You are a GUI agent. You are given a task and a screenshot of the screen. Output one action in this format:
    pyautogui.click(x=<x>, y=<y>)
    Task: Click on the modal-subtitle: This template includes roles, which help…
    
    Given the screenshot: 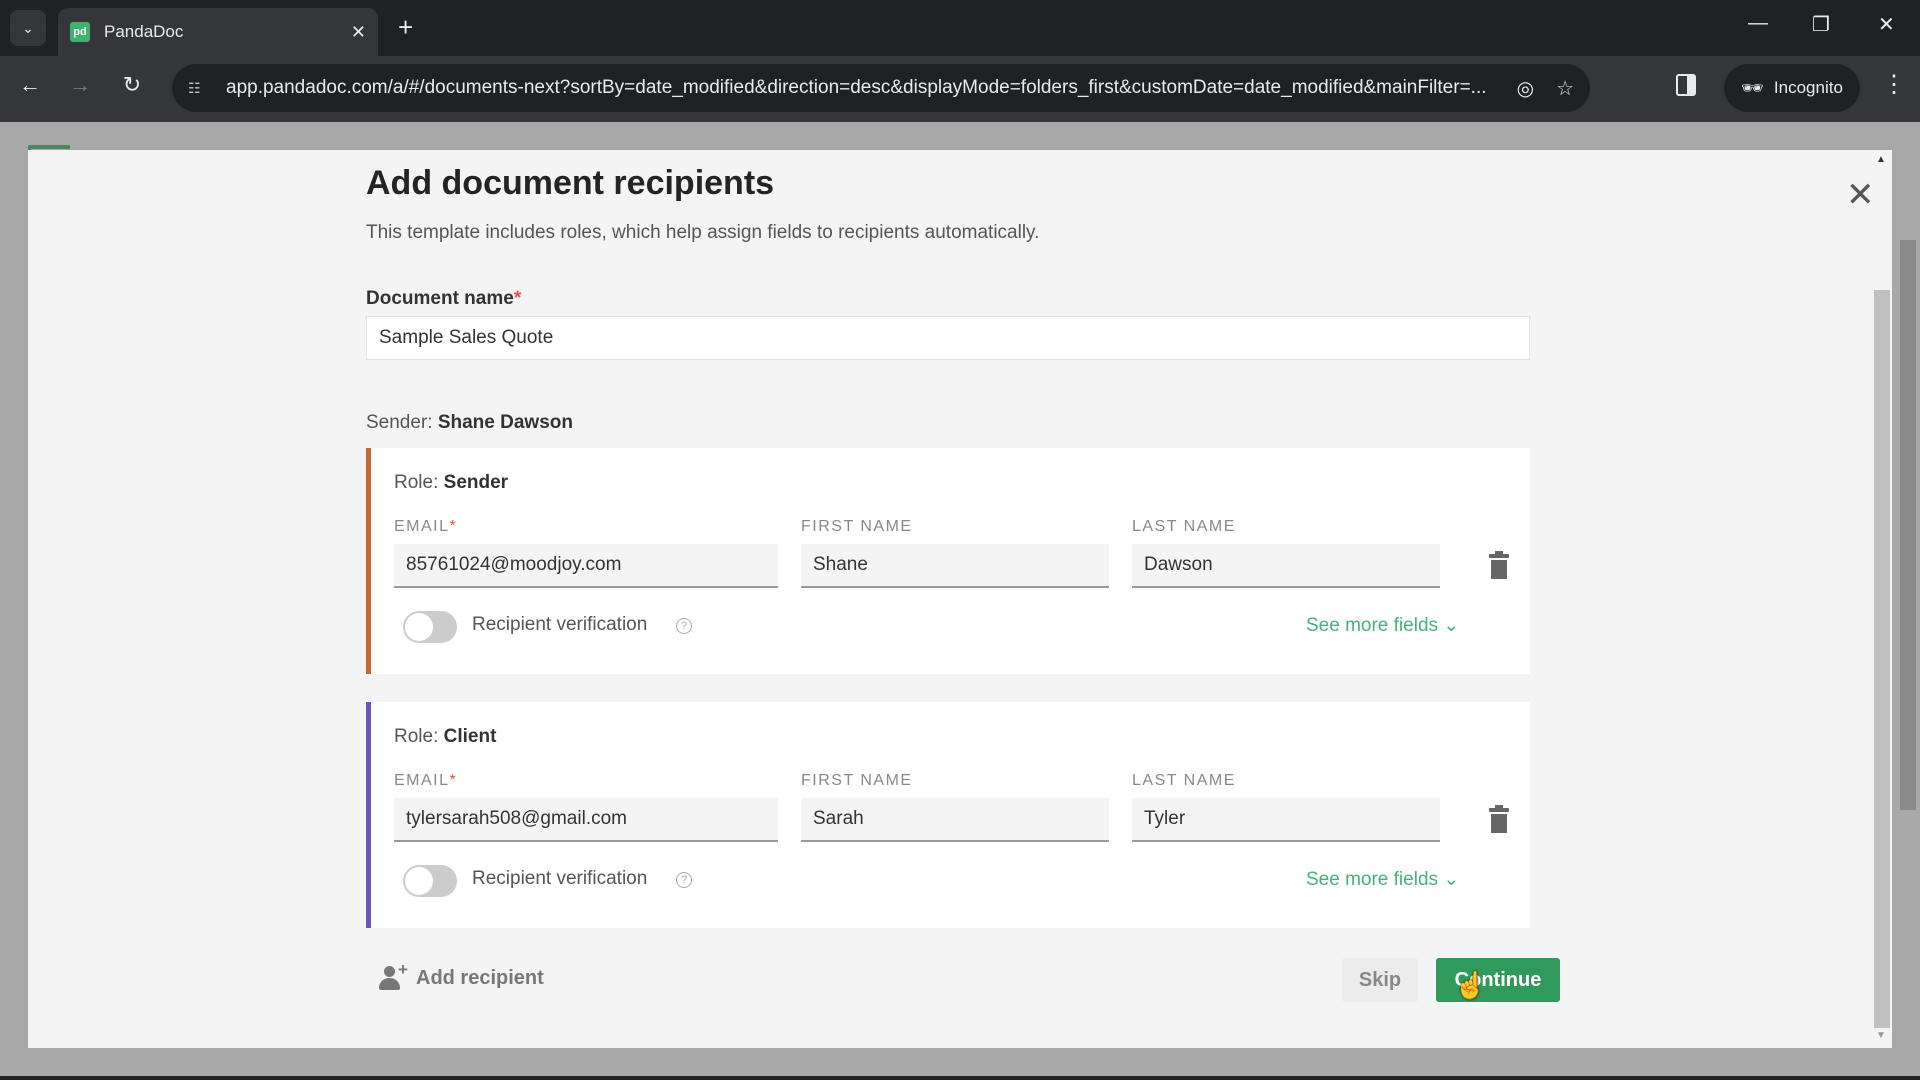 What is the action you would take?
    pyautogui.click(x=703, y=232)
    